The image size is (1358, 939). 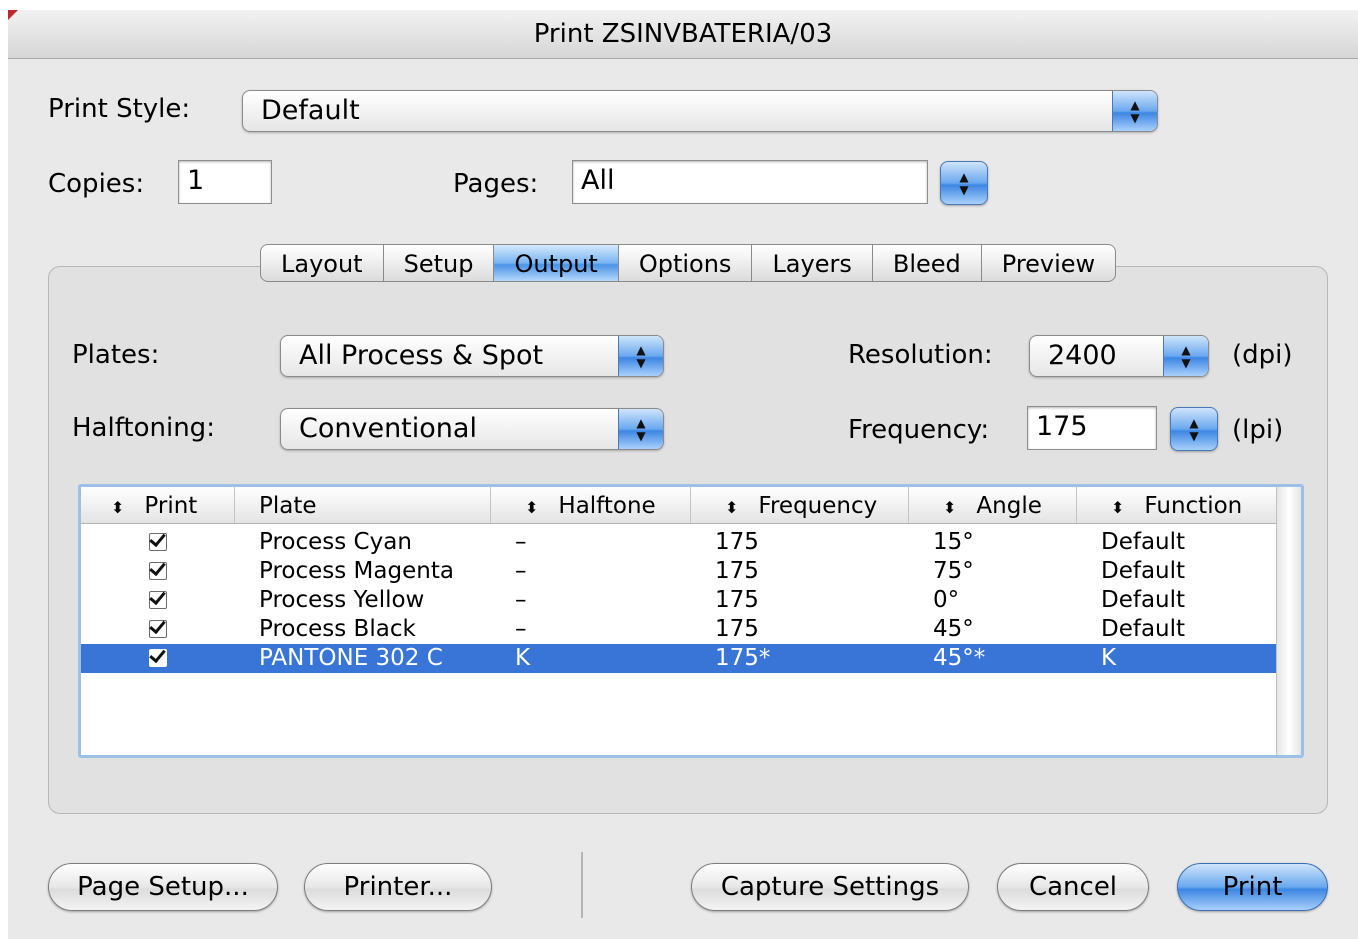 What do you see at coordinates (700, 111) in the screenshot?
I see `print-style-popup: Default ▲ ▼` at bounding box center [700, 111].